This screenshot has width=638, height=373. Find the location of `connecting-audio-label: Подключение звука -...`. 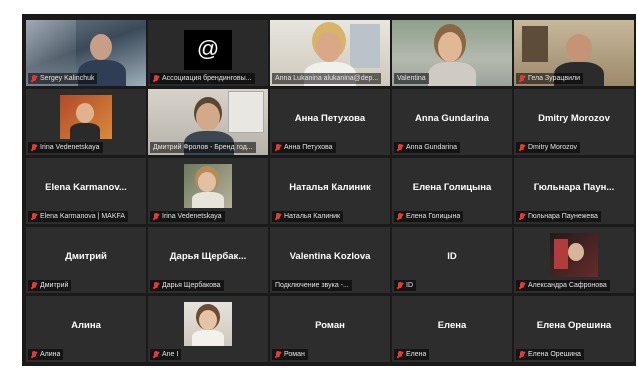

connecting-audio-label: Подключение звука -... is located at coordinates (312, 285).